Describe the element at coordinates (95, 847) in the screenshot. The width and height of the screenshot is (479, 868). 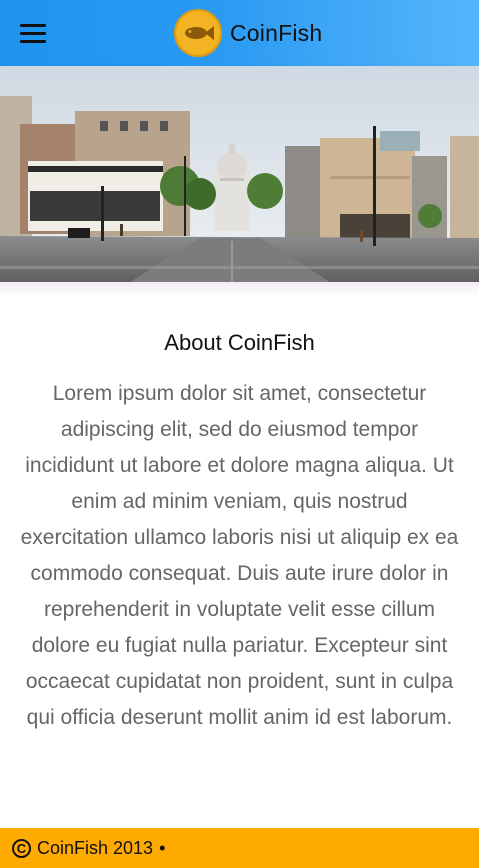
I see `footer-text: CoinFish 2013` at that location.